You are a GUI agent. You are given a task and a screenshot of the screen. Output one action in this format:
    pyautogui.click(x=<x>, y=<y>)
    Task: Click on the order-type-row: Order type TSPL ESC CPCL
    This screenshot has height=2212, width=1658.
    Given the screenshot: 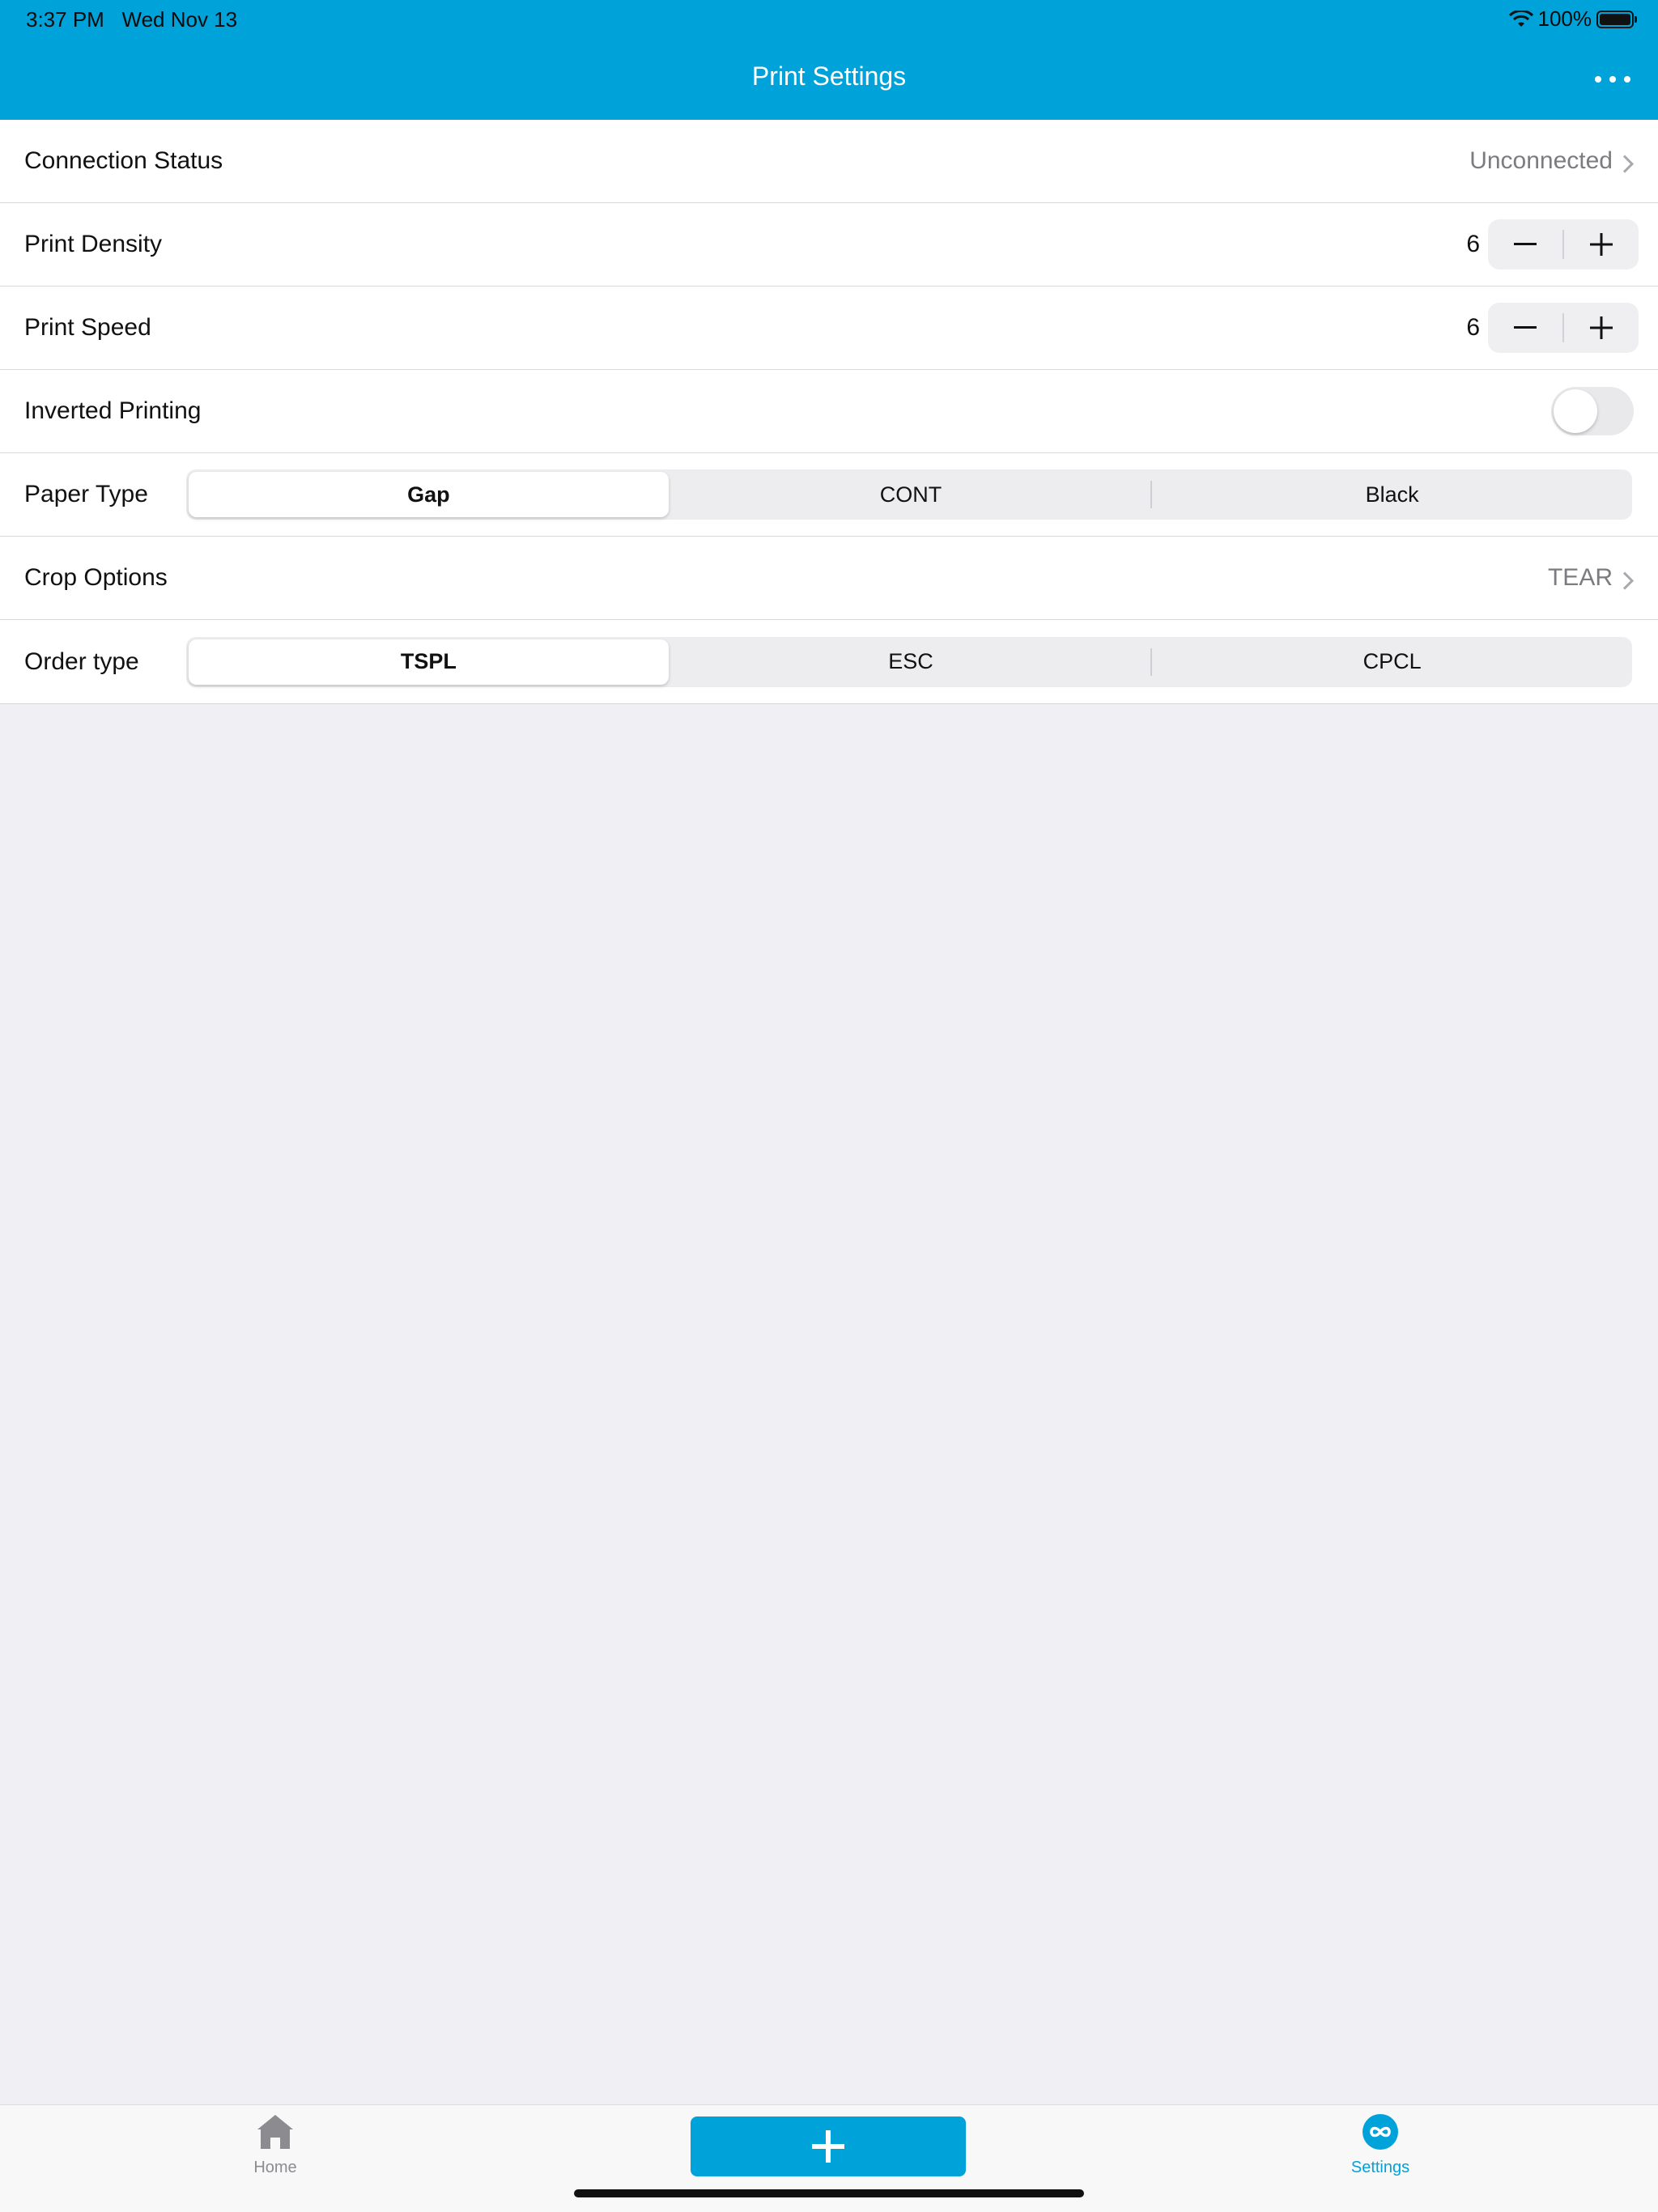 What is the action you would take?
    pyautogui.click(x=829, y=661)
    